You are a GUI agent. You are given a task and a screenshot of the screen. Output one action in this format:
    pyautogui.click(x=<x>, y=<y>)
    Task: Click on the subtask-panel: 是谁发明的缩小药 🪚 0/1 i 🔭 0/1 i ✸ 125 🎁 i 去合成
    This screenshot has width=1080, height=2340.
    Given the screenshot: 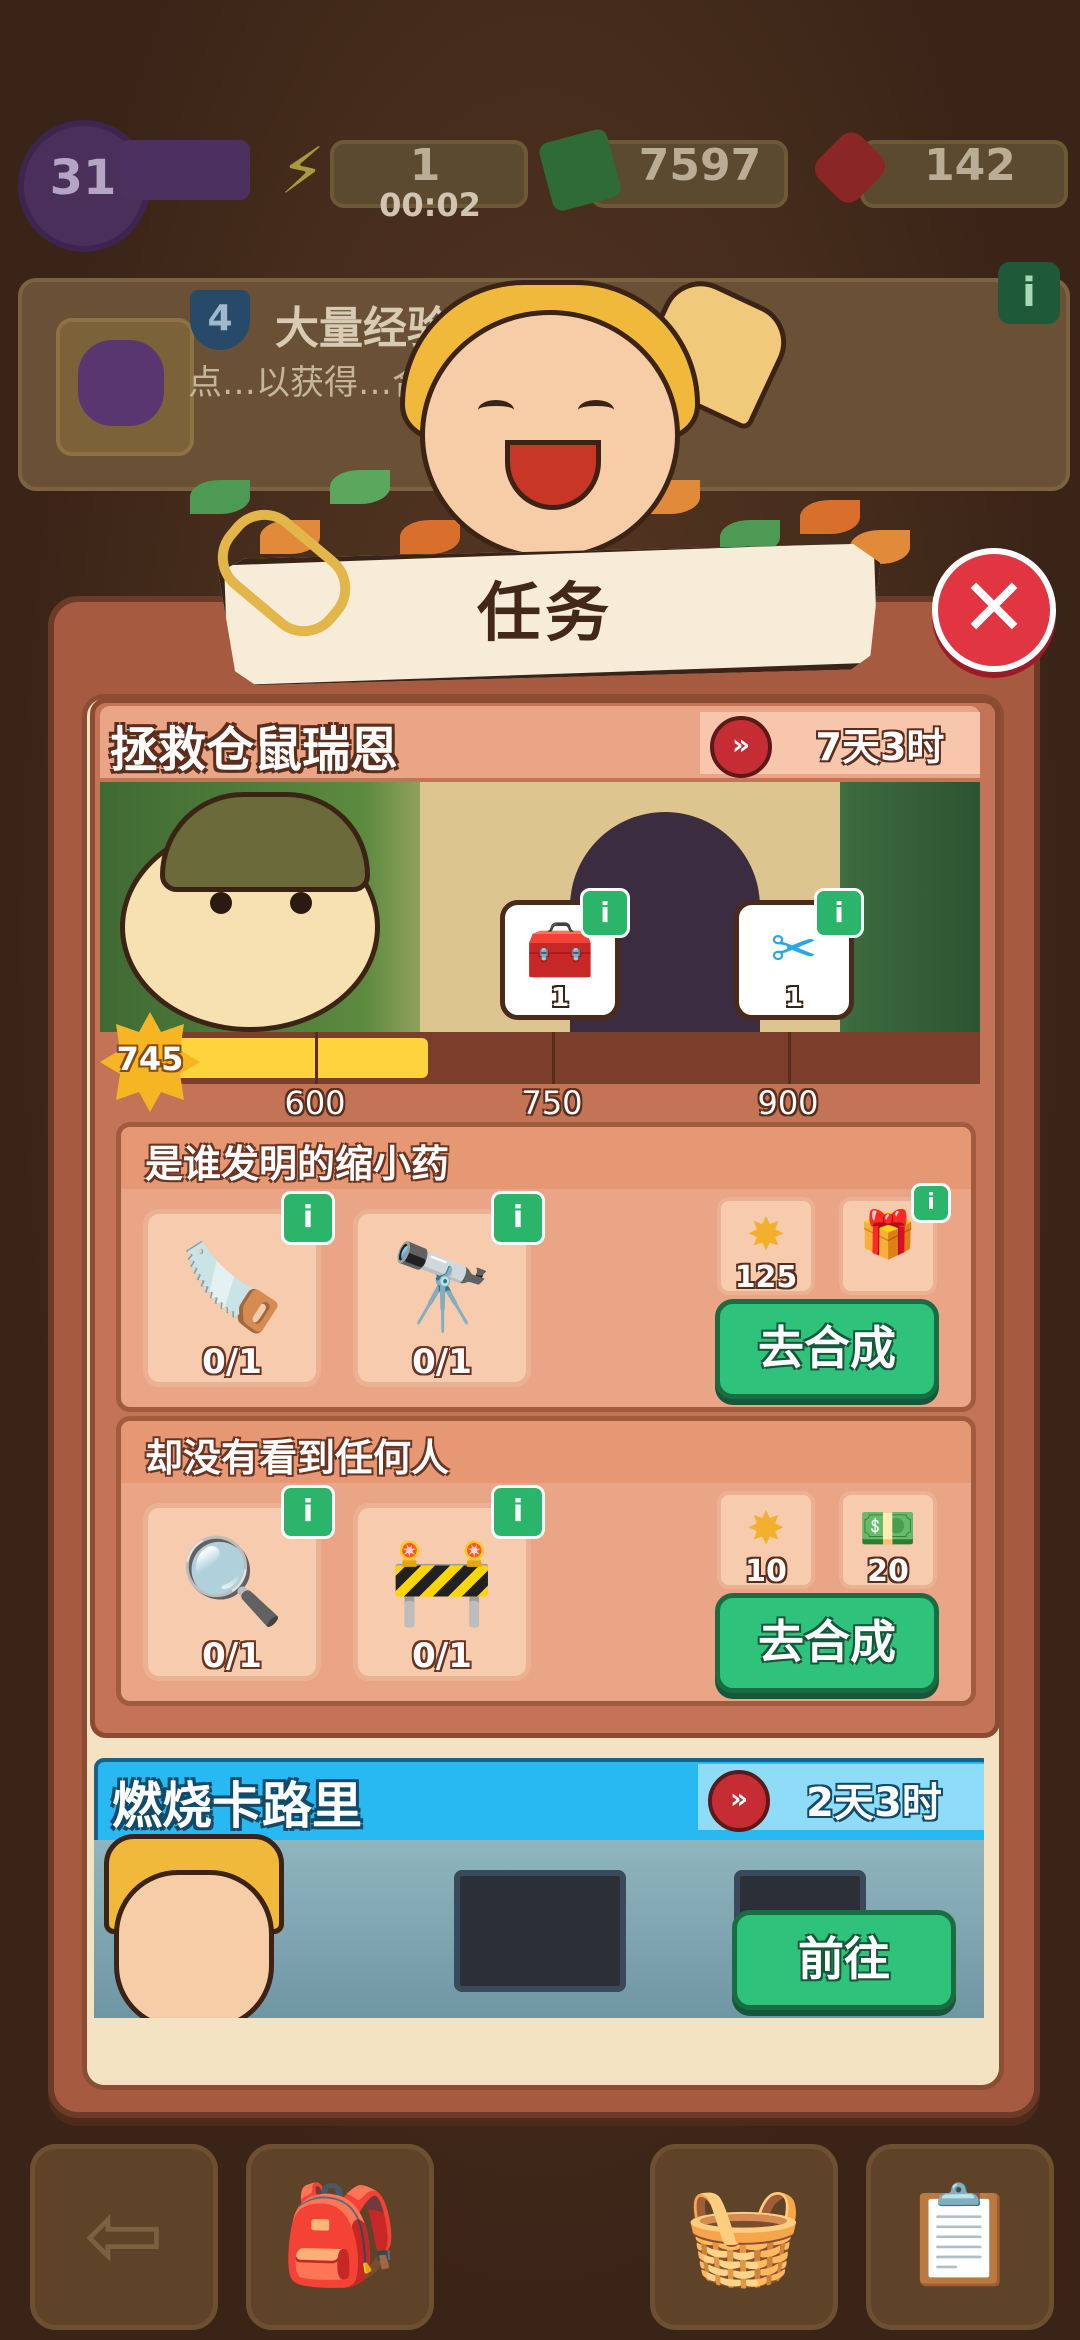 What is the action you would take?
    pyautogui.click(x=546, y=1267)
    